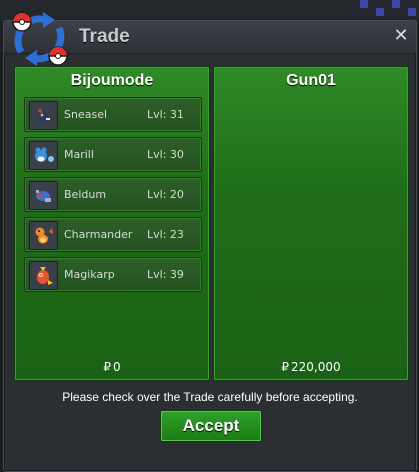 This screenshot has height=472, width=419. What do you see at coordinates (112, 367) in the screenshot?
I see `left-money-offer: ₽0` at bounding box center [112, 367].